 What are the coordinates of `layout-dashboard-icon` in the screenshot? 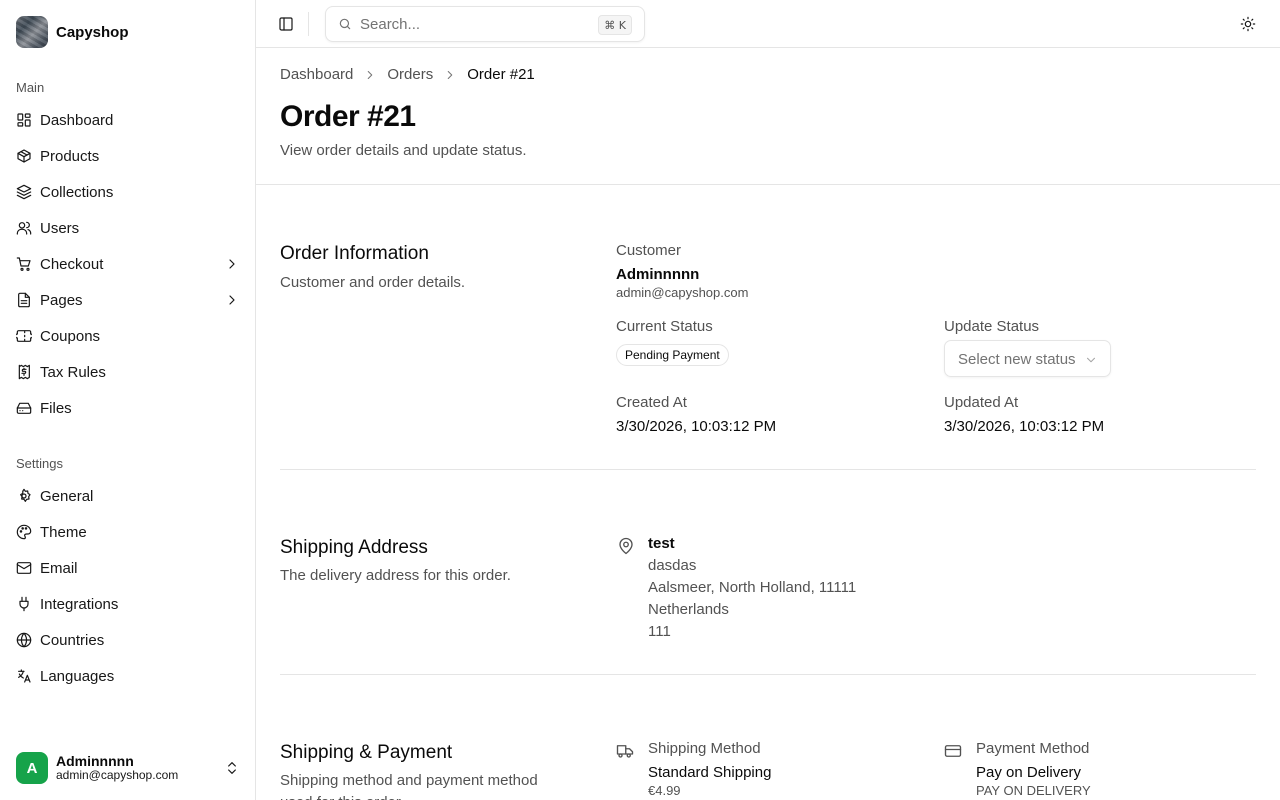 It's located at (24, 120).